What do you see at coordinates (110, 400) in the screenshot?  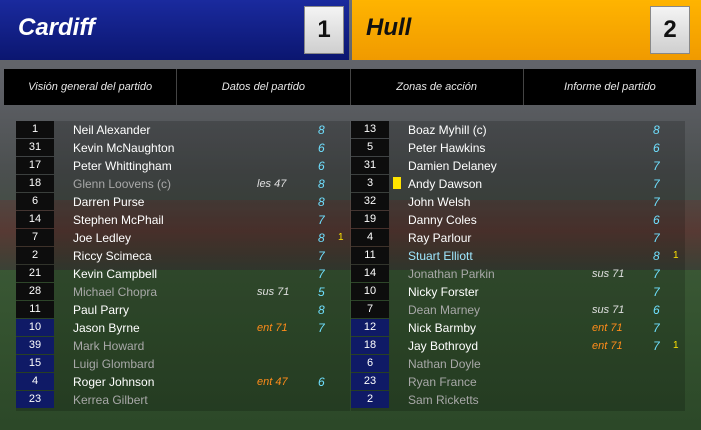 I see `player-name: Kerrea Gilbert` at bounding box center [110, 400].